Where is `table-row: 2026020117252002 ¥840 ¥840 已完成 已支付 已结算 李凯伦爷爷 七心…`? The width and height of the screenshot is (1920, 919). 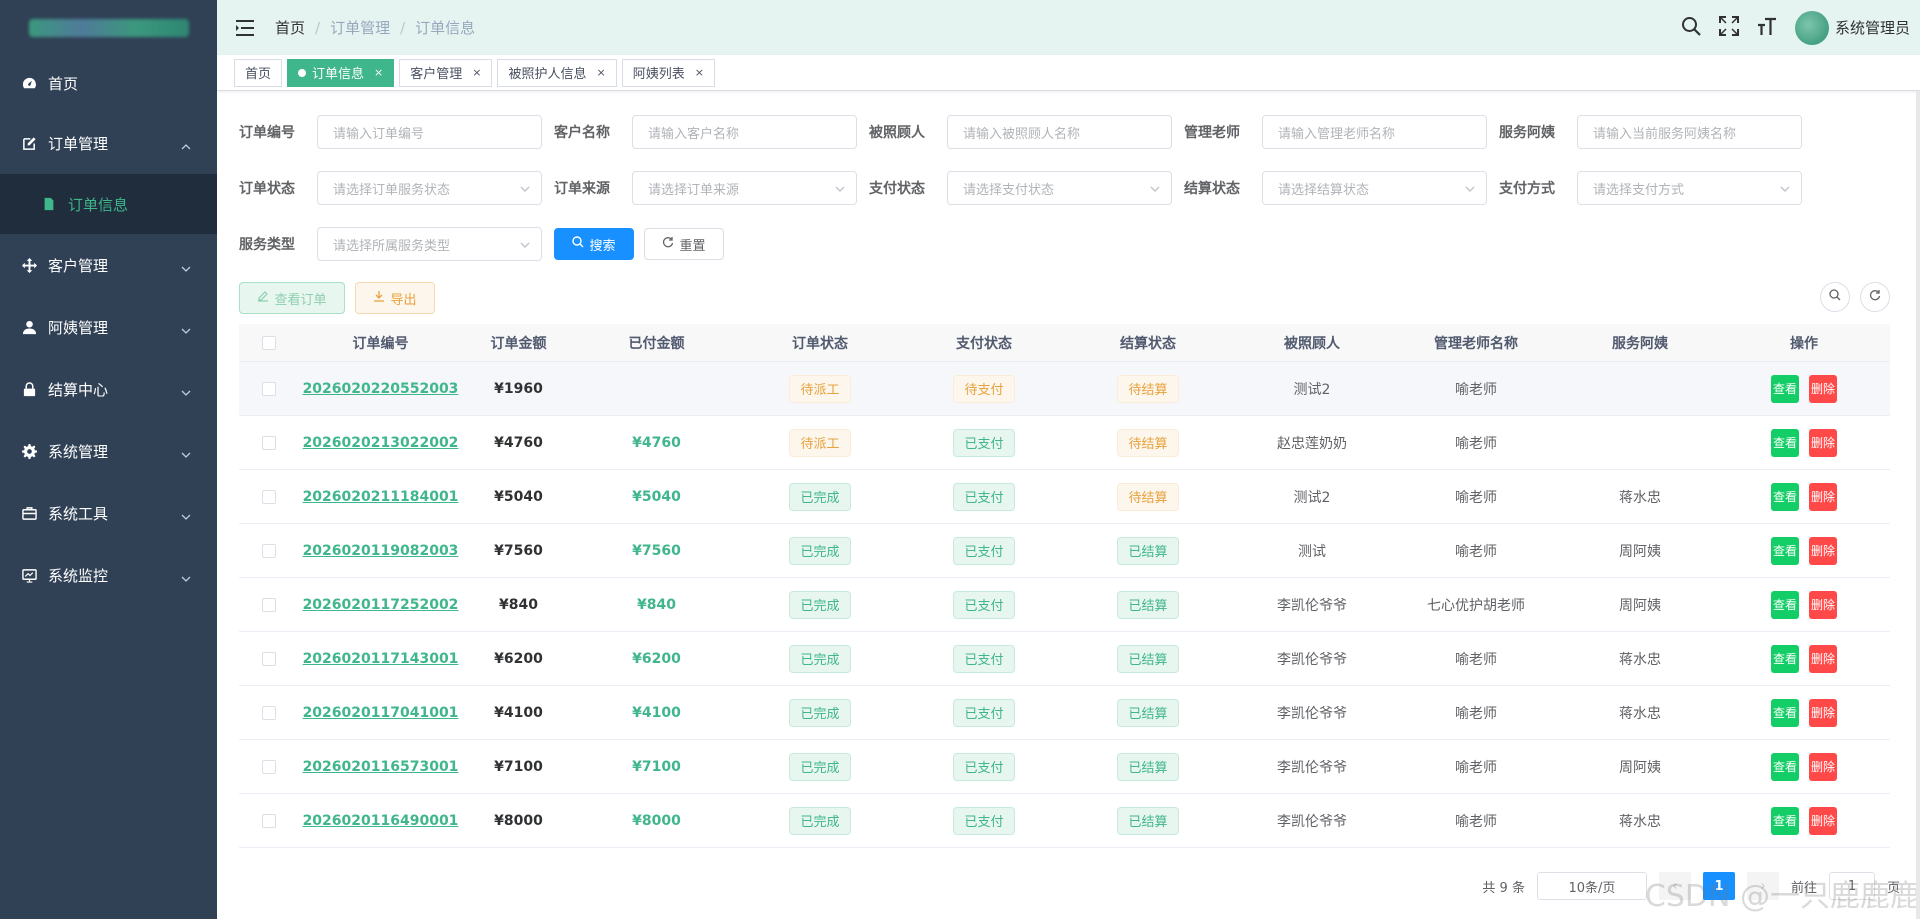
table-row: 2026020117252002 ¥840 ¥840 已完成 已支付 已结算 李凯伦爷爷 七心… is located at coordinates (1064, 605).